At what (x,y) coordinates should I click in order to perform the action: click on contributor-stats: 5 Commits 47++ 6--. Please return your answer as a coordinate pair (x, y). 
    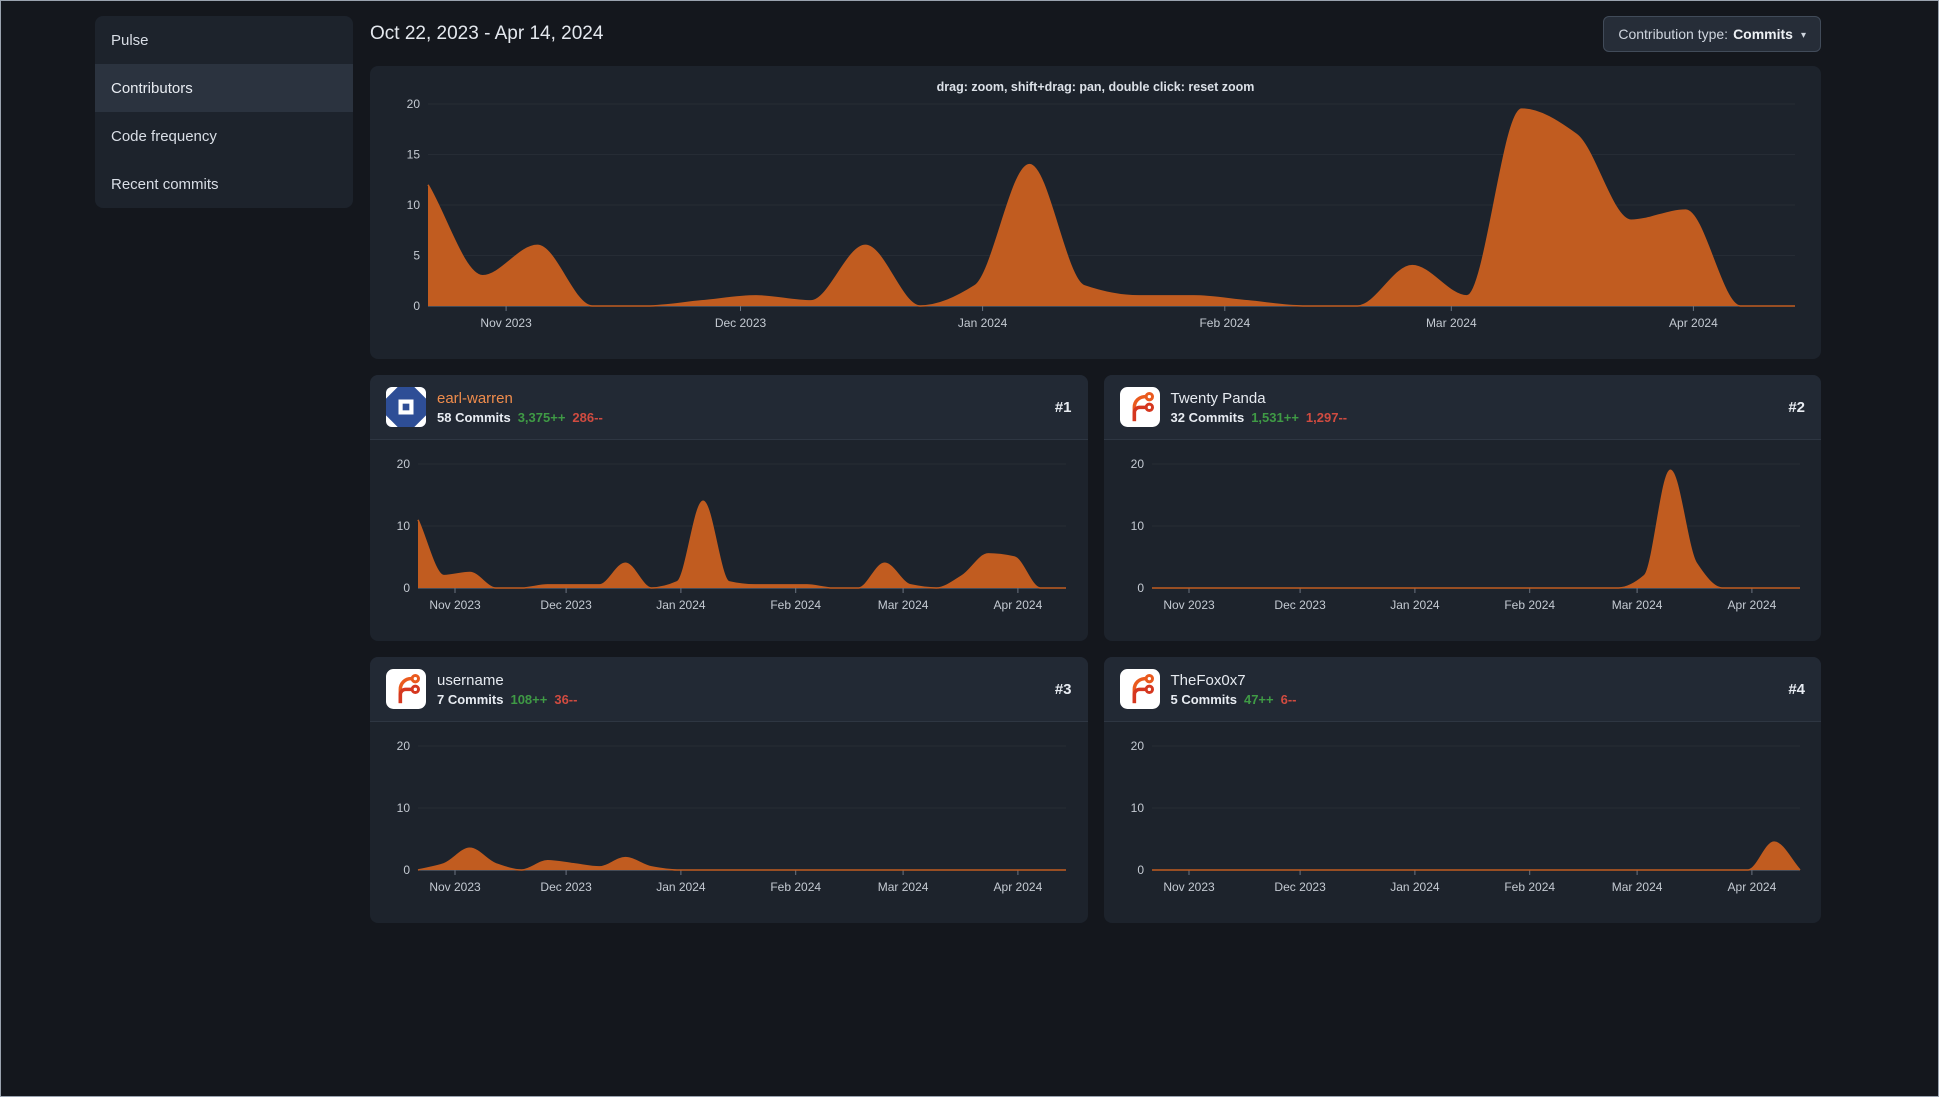
    Looking at the image, I should click on (1474, 699).